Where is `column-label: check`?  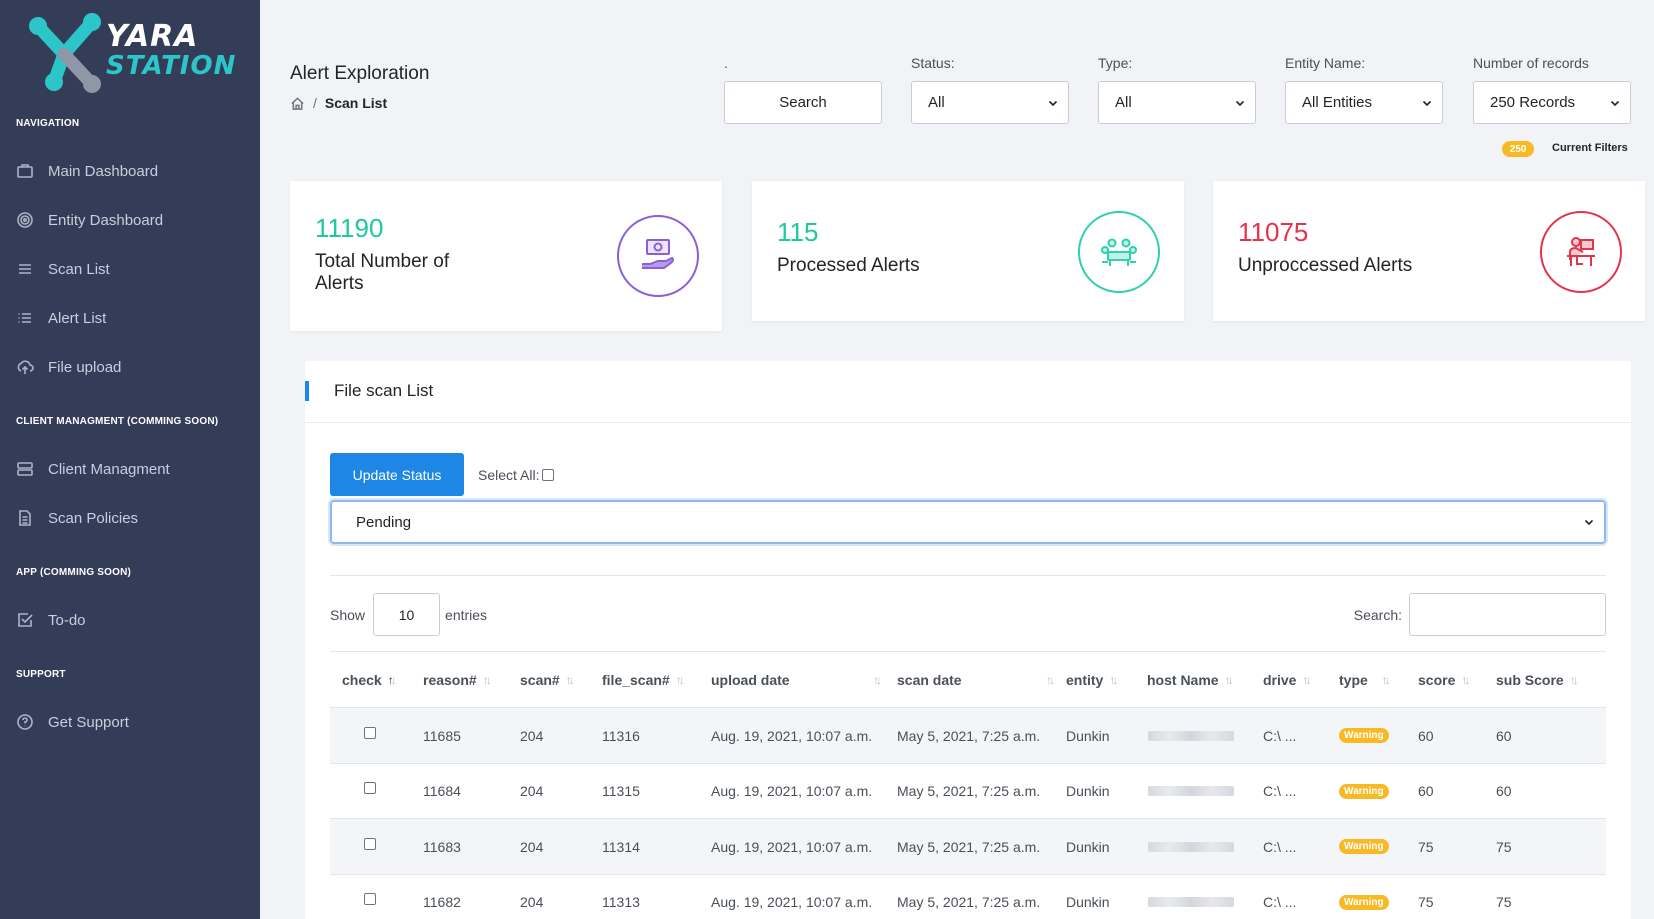 column-label: check is located at coordinates (362, 680).